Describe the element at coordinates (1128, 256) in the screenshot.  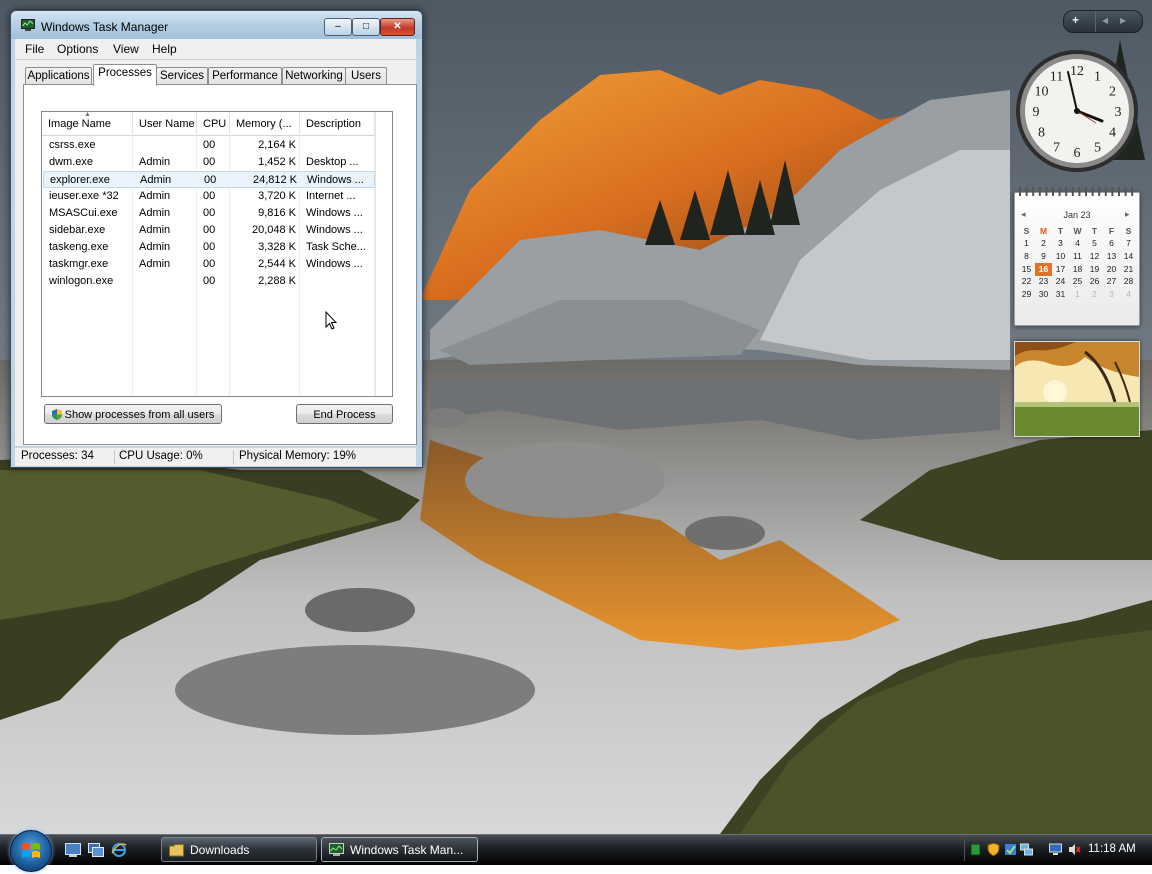
I see `calendar-day: 14` at that location.